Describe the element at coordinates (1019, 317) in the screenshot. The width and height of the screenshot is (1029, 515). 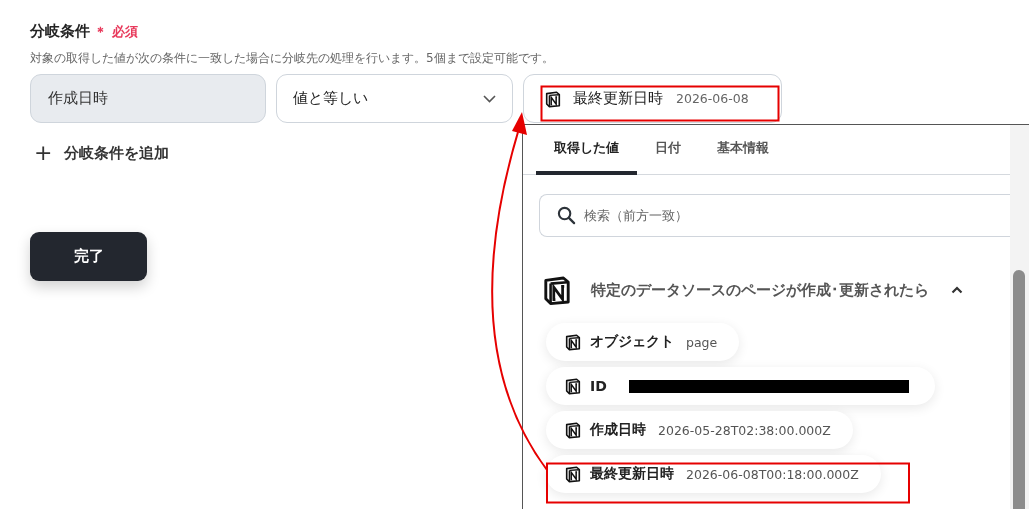
I see `scrollbar` at that location.